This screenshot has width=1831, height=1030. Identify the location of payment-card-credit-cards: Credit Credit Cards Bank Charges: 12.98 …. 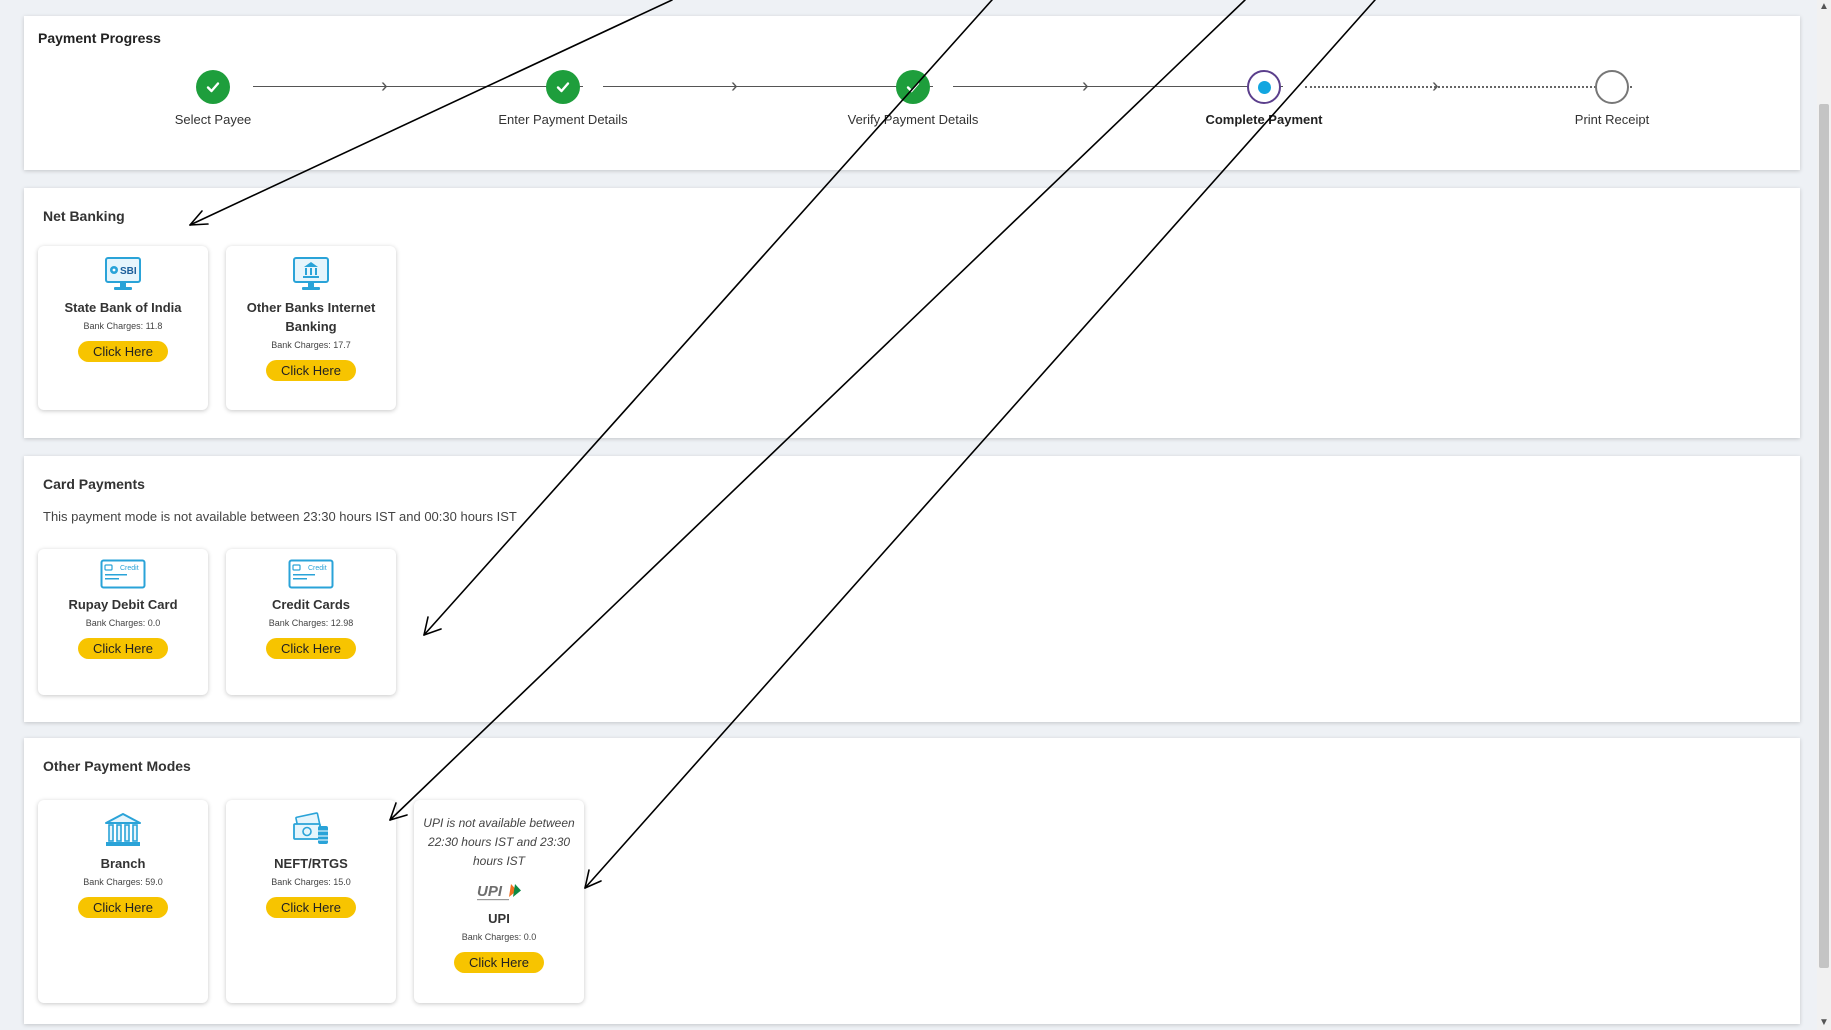
(311, 622).